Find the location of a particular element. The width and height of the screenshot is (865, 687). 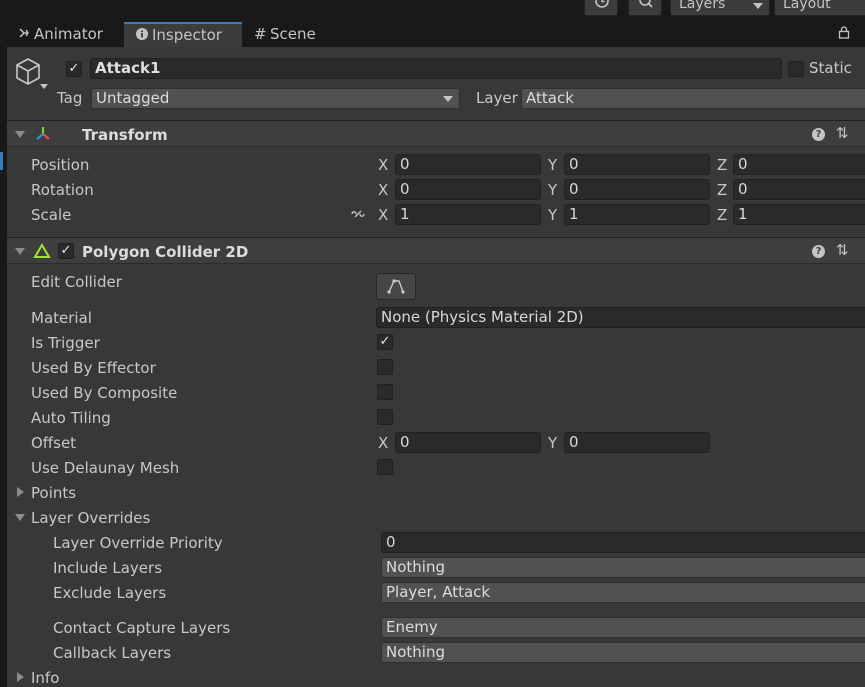

rotation-z-input: 0 is located at coordinates (799, 189).